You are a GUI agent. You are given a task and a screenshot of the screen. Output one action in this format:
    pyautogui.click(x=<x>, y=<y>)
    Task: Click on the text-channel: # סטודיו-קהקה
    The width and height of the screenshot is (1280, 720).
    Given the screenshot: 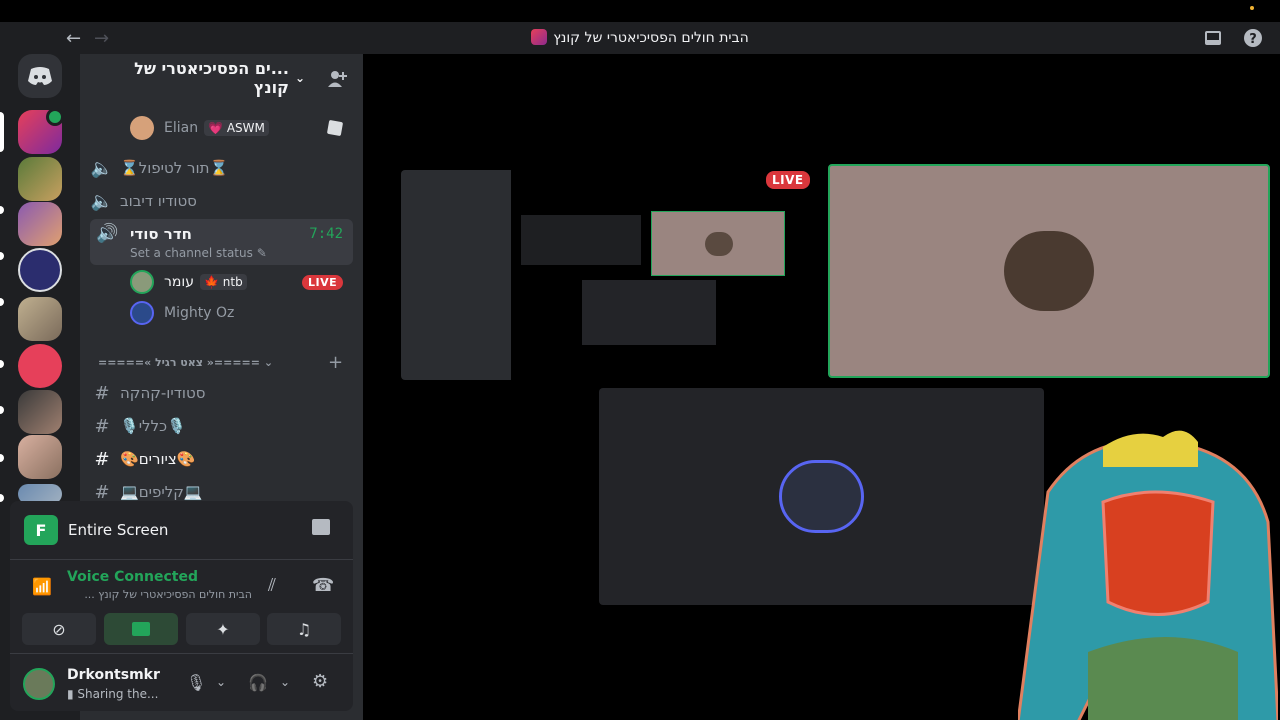 What is the action you would take?
    pyautogui.click(x=221, y=393)
    